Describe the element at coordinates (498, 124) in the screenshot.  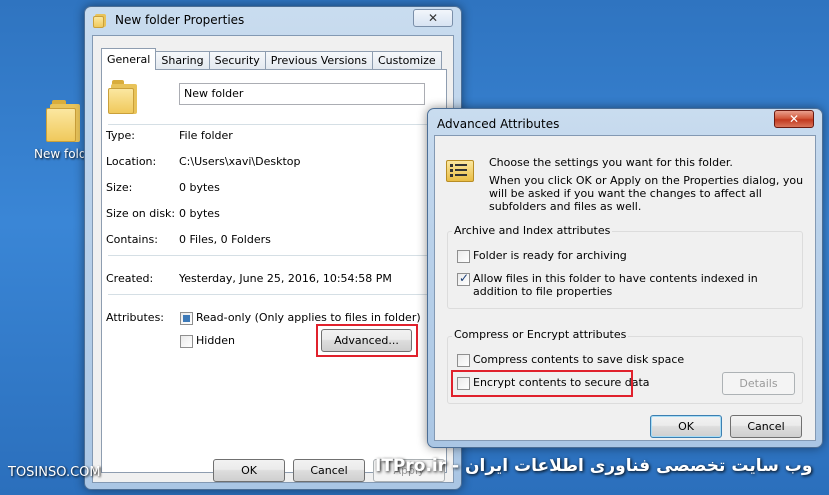
I see `advanced-title: Advanced Attributes` at that location.